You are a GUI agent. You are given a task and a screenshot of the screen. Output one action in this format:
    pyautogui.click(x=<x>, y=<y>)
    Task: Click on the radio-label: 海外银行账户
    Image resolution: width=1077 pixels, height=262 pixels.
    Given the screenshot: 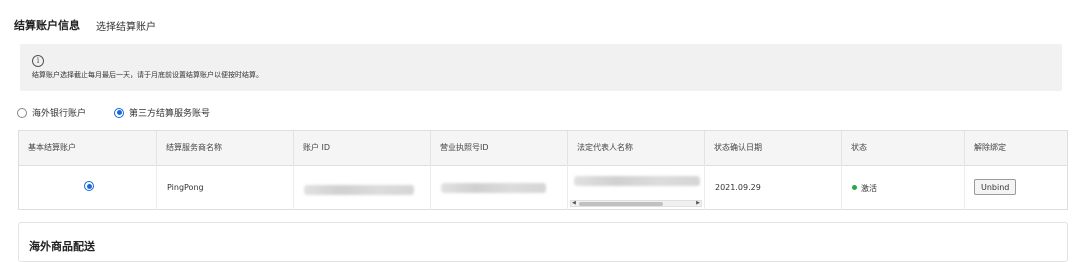 What is the action you would take?
    pyautogui.click(x=59, y=114)
    